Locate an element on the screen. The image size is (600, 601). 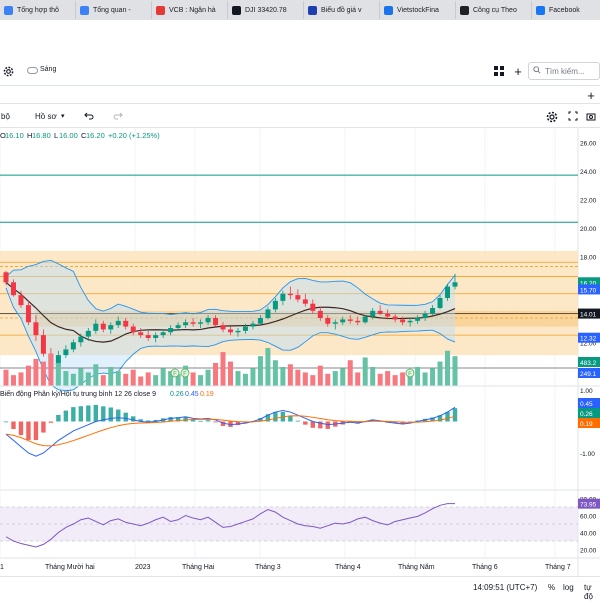
price-axis-label: 20.00 is located at coordinates (588, 229).